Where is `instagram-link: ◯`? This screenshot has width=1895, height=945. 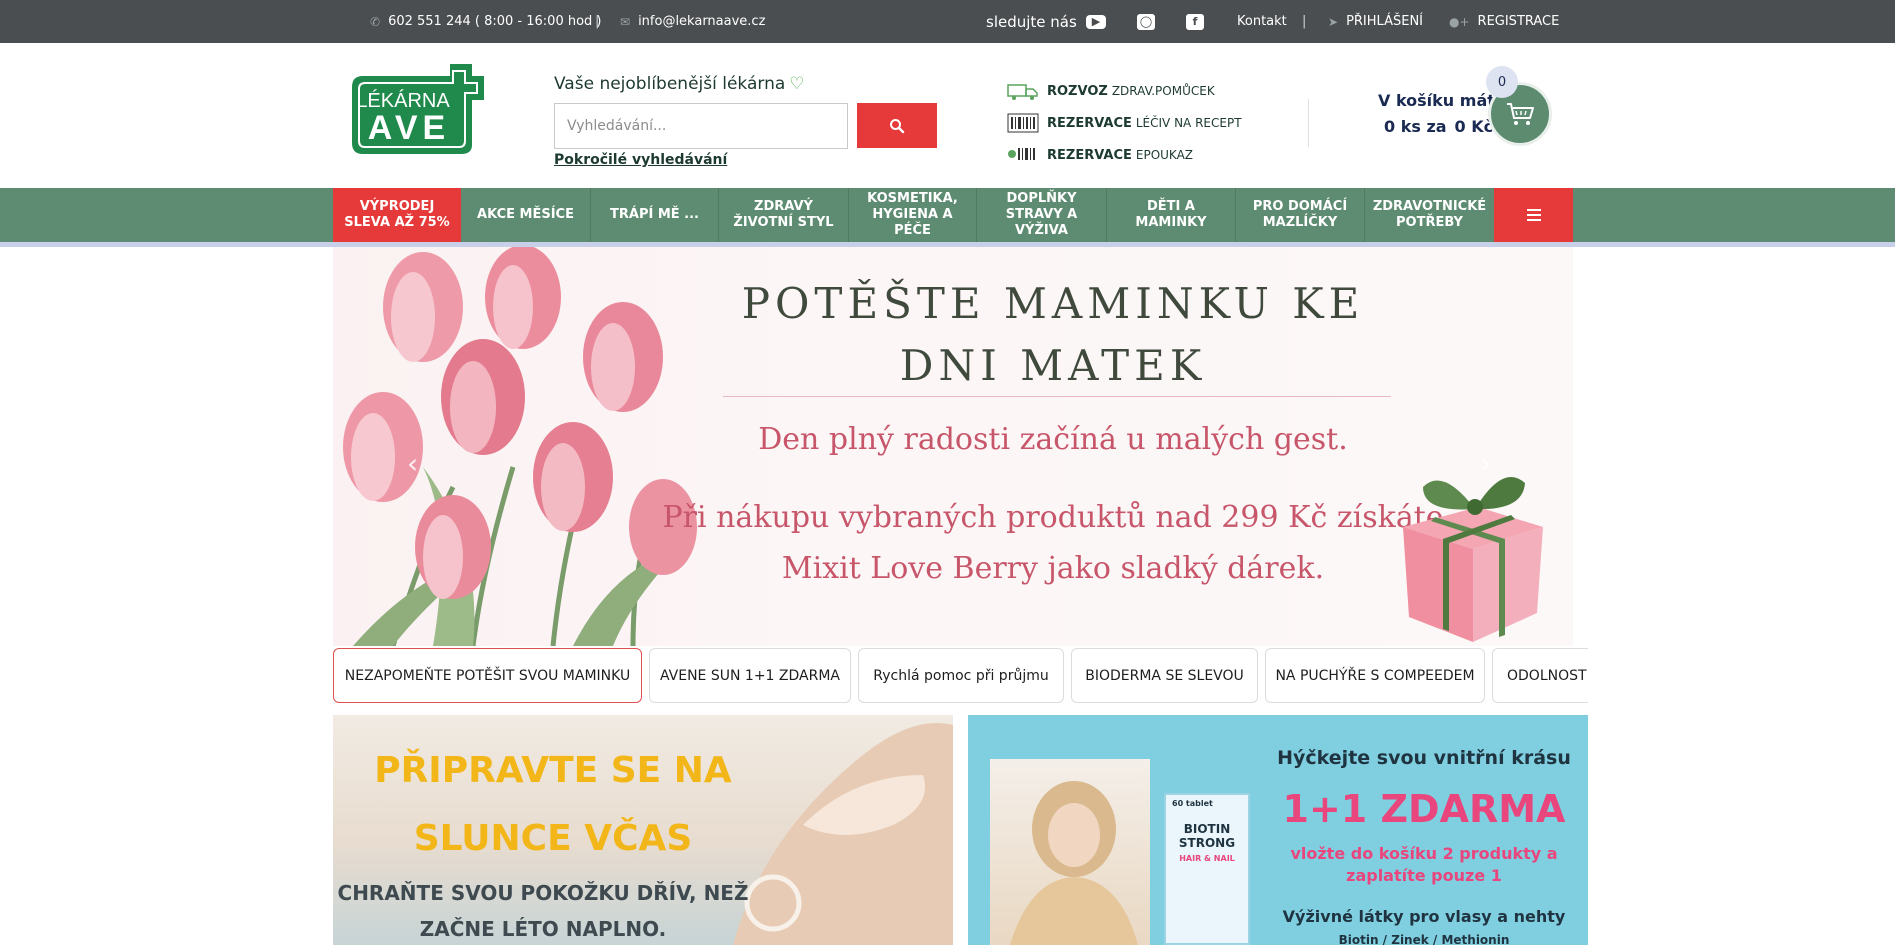
instagram-link: ◯ is located at coordinates (1146, 21).